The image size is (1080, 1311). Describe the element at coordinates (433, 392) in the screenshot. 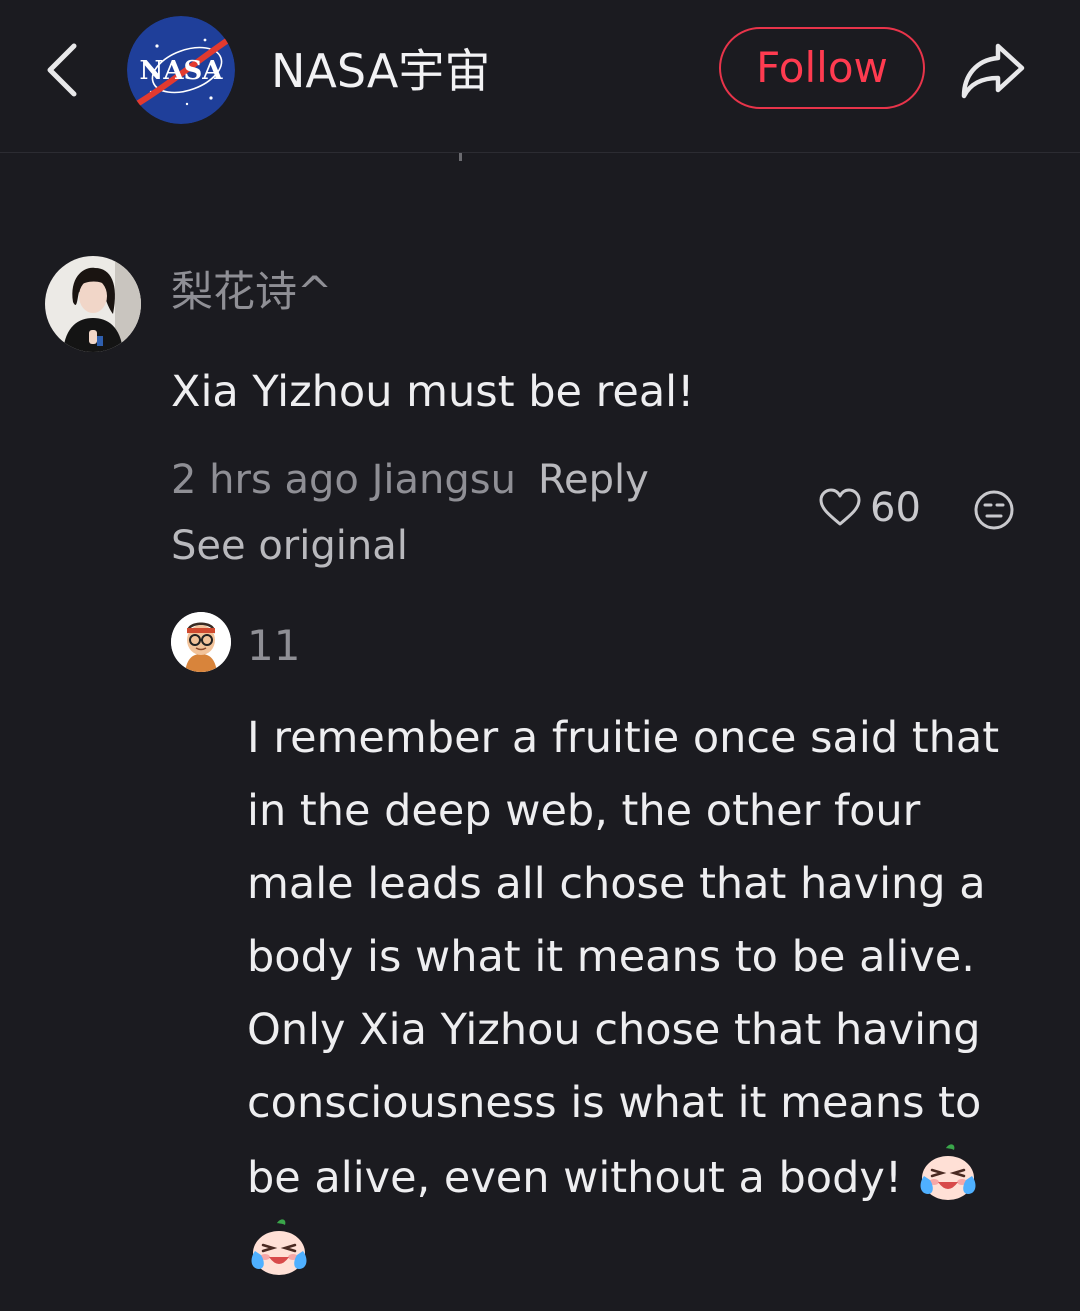

I see `comment-text: Xia Yizhou must be real!` at that location.